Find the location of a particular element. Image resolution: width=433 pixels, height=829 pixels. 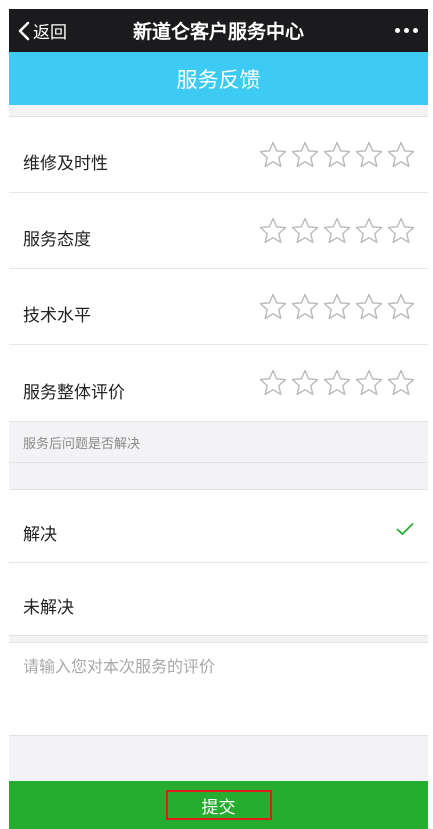

rating-label: 技术水平 is located at coordinates (57, 316).